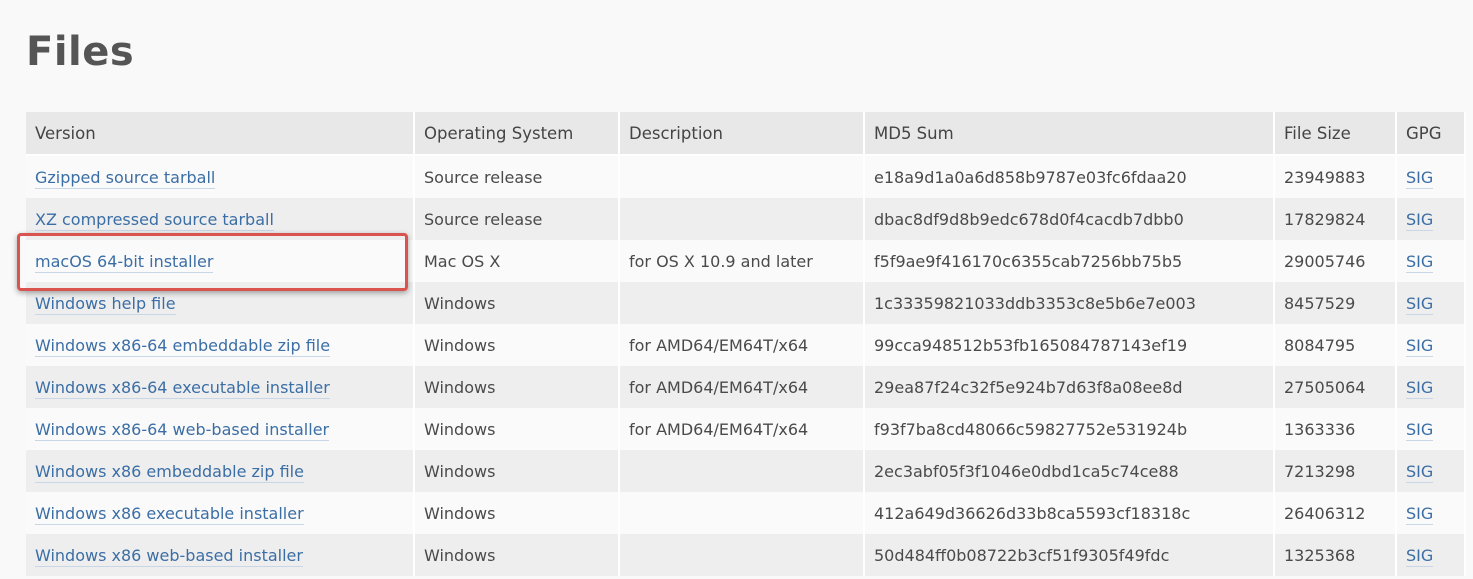 Image resolution: width=1473 pixels, height=579 pixels. I want to click on column-header-operating-system: Operating System, so click(517, 134).